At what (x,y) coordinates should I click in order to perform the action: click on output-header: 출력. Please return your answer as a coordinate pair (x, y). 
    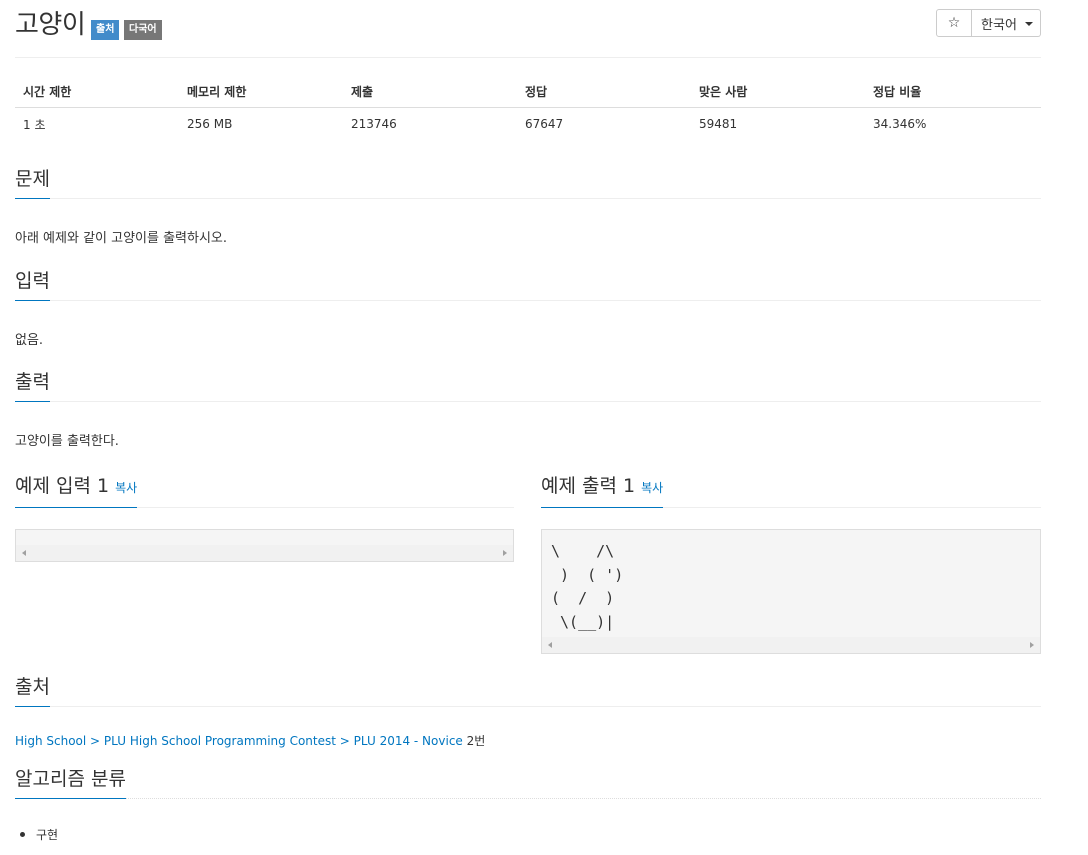
    Looking at the image, I should click on (528, 385).